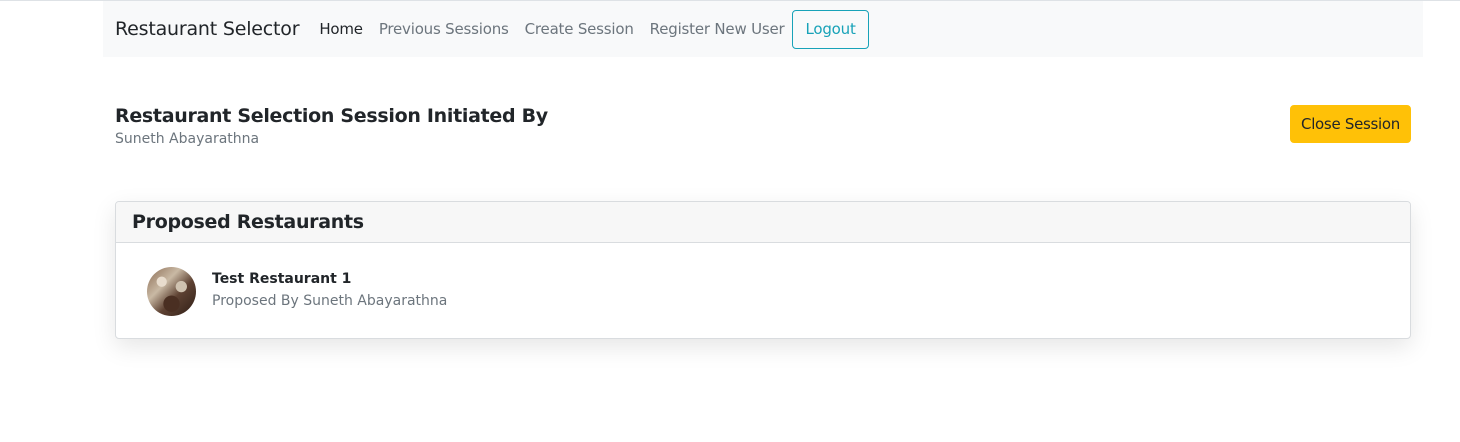  What do you see at coordinates (830, 29) in the screenshot?
I see `logout-button: Logout` at bounding box center [830, 29].